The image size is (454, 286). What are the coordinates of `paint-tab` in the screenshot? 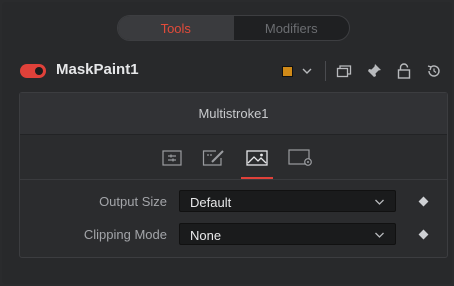 It's located at (214, 158).